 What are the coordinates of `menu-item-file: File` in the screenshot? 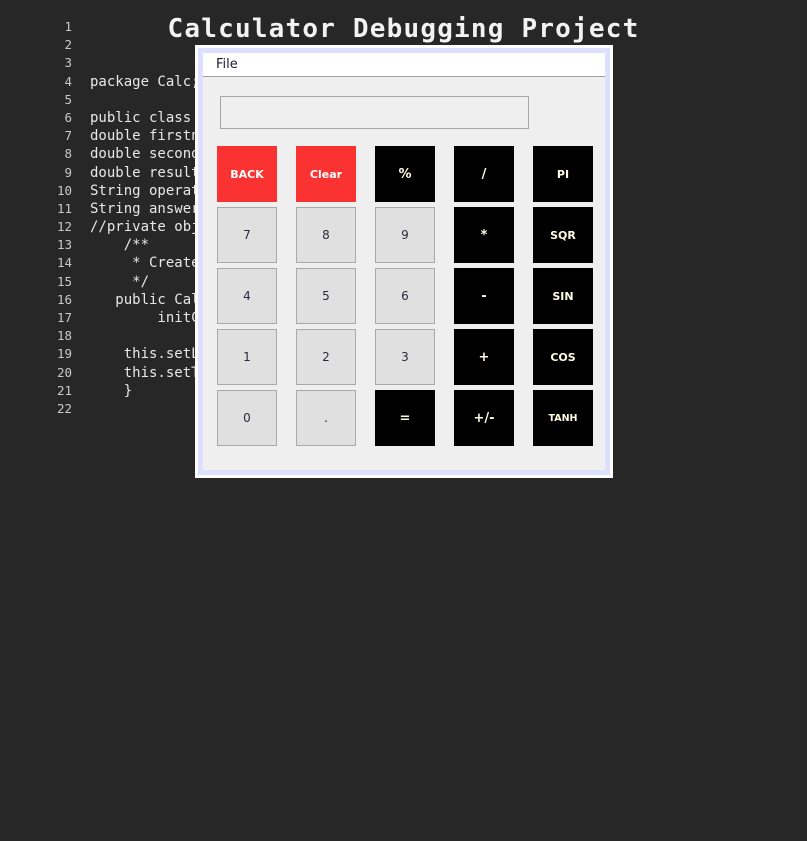 It's located at (227, 64).